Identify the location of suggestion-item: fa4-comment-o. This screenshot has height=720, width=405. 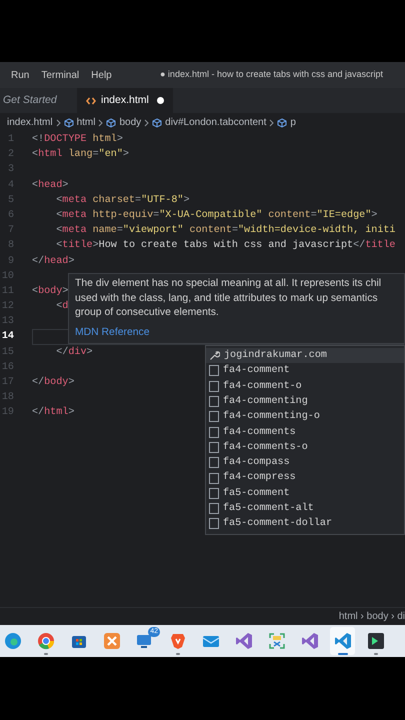
(305, 386).